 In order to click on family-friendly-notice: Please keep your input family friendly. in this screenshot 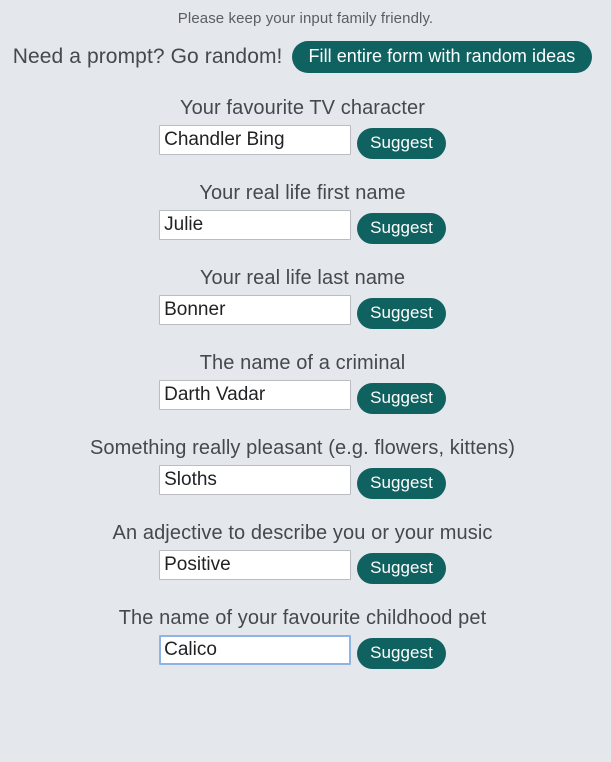, I will do `click(305, 18)`.